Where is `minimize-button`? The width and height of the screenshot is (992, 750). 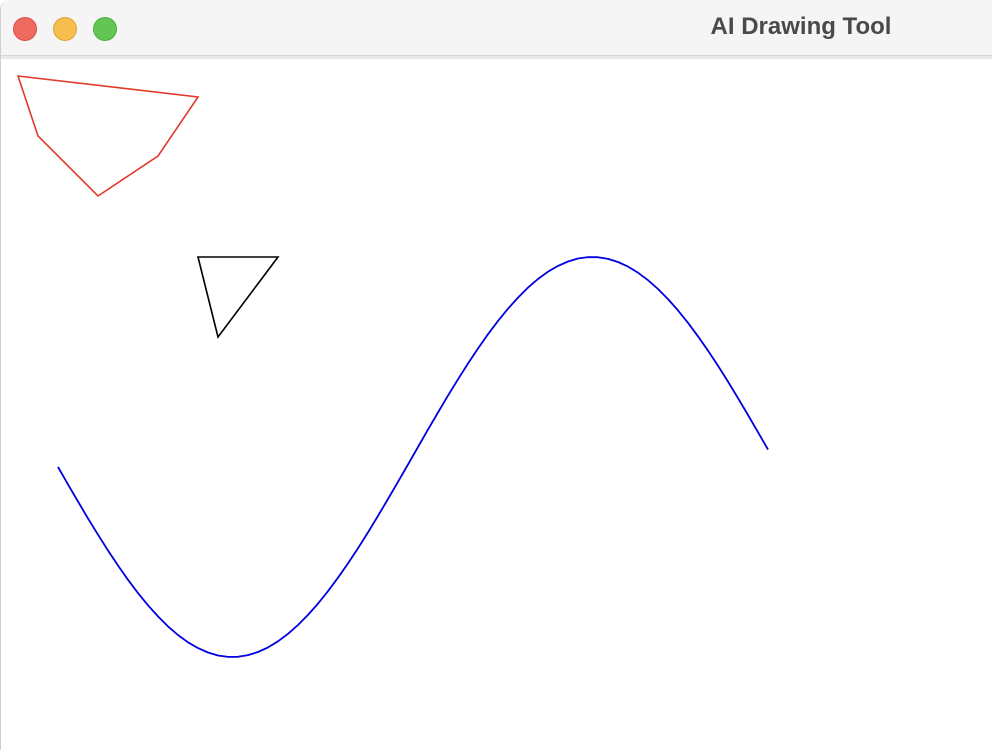
minimize-button is located at coordinates (65, 29).